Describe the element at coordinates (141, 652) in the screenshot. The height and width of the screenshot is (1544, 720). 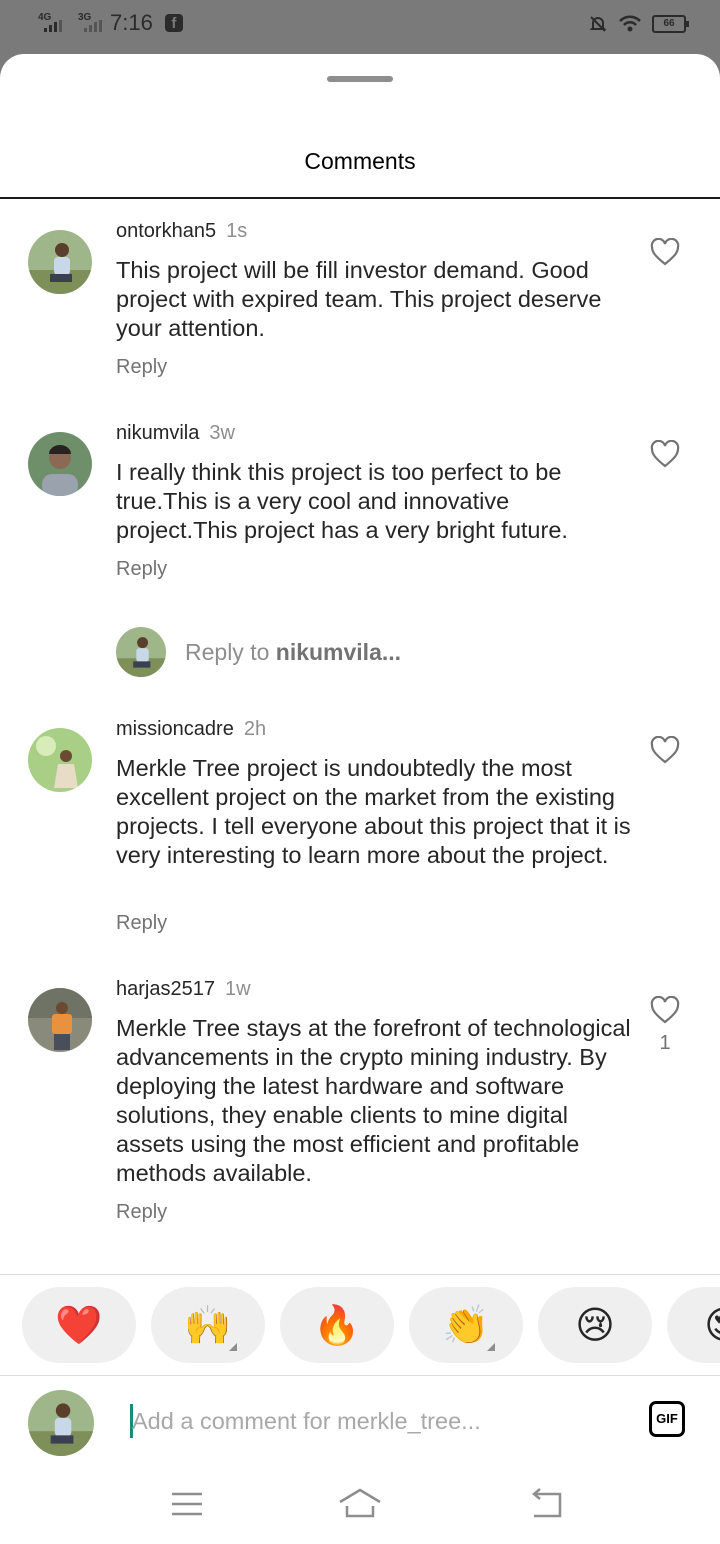
I see `reply-avatar` at that location.